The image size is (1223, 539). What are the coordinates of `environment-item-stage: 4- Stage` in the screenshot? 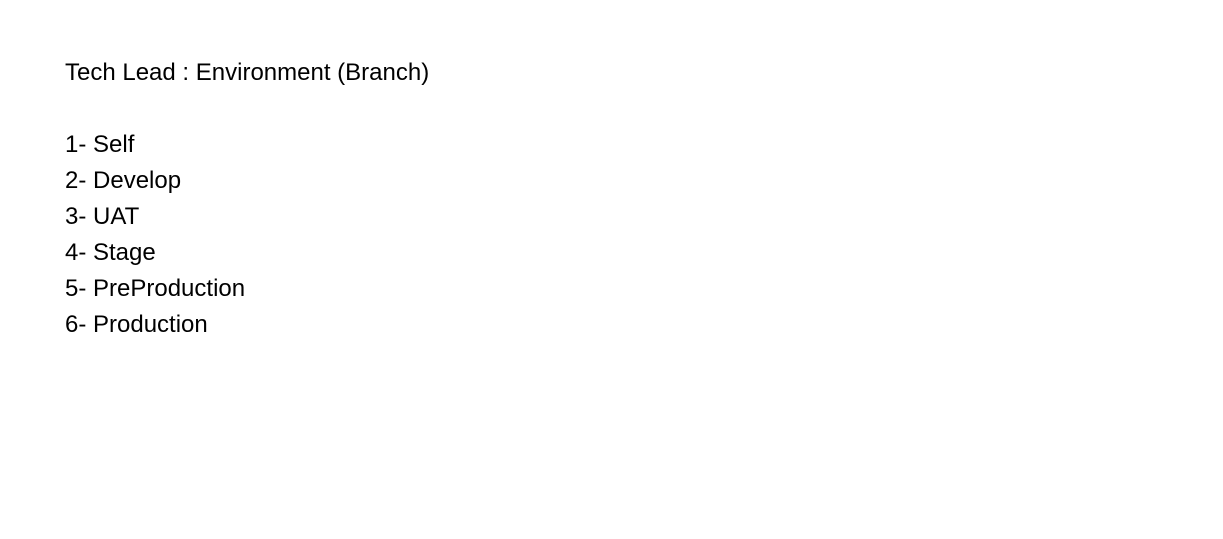 It's located at (110, 252).